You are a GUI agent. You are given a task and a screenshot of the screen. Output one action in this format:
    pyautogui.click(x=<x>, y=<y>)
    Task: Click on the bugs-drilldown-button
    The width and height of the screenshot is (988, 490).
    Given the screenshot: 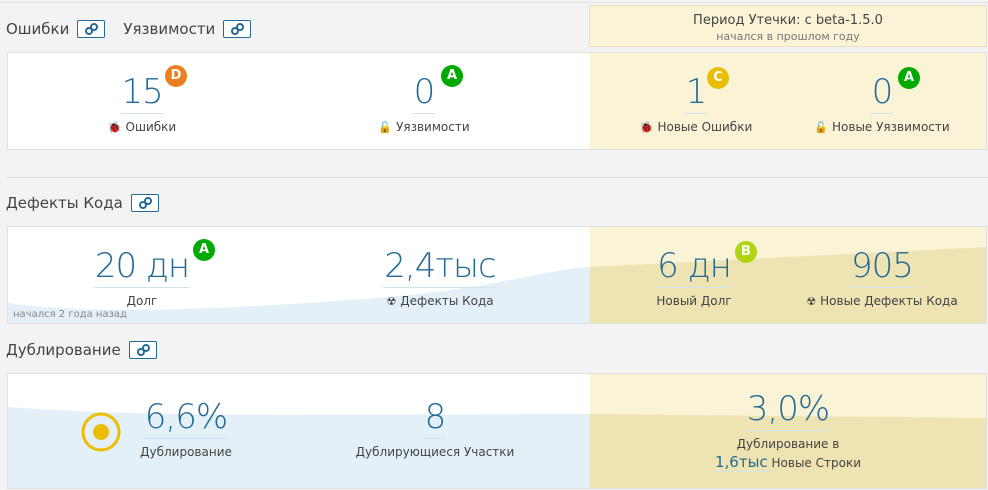 What is the action you would take?
    pyautogui.click(x=91, y=29)
    